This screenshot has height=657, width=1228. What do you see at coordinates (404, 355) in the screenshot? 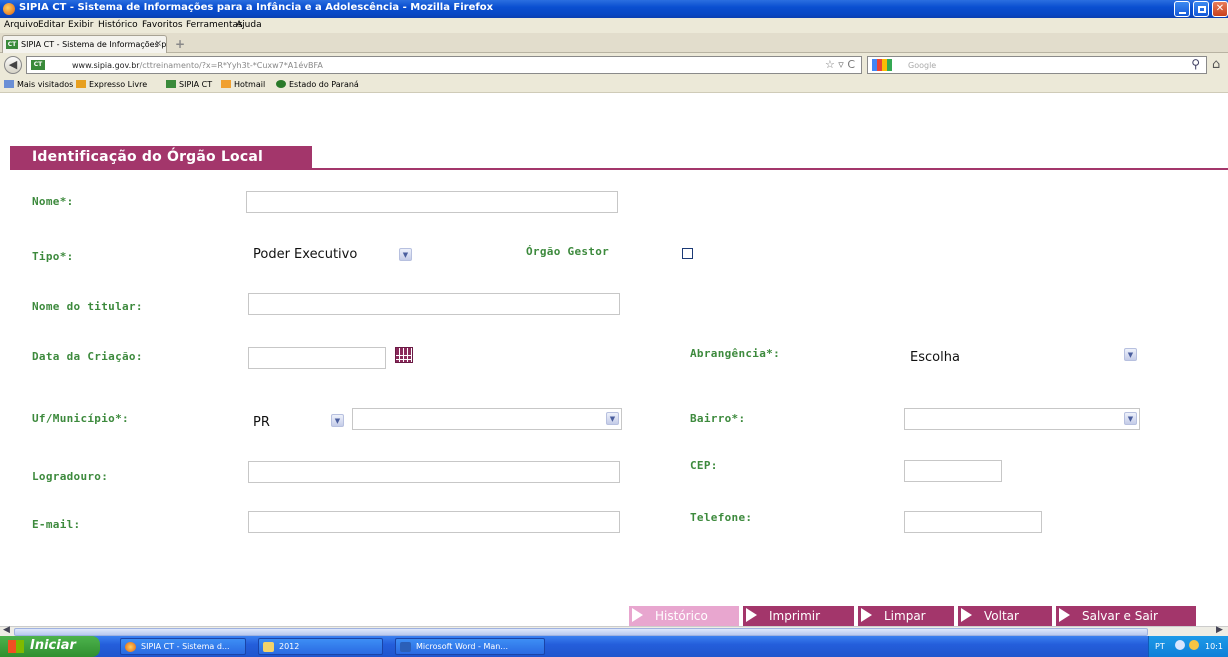
I see `calendar-icon` at bounding box center [404, 355].